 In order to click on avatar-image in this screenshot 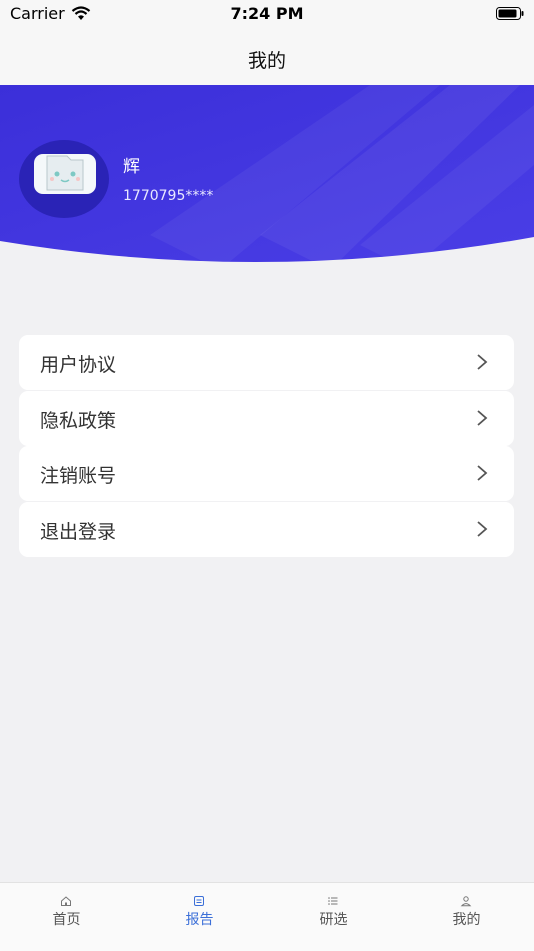, I will do `click(65, 174)`.